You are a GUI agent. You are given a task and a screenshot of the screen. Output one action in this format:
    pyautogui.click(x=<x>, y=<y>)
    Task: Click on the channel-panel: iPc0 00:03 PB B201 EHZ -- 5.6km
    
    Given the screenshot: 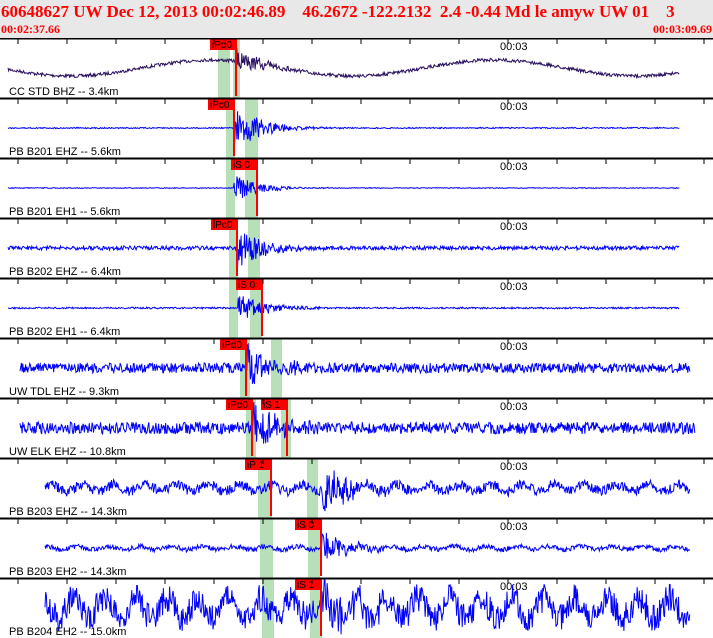 What is the action you would take?
    pyautogui.click(x=356, y=127)
    